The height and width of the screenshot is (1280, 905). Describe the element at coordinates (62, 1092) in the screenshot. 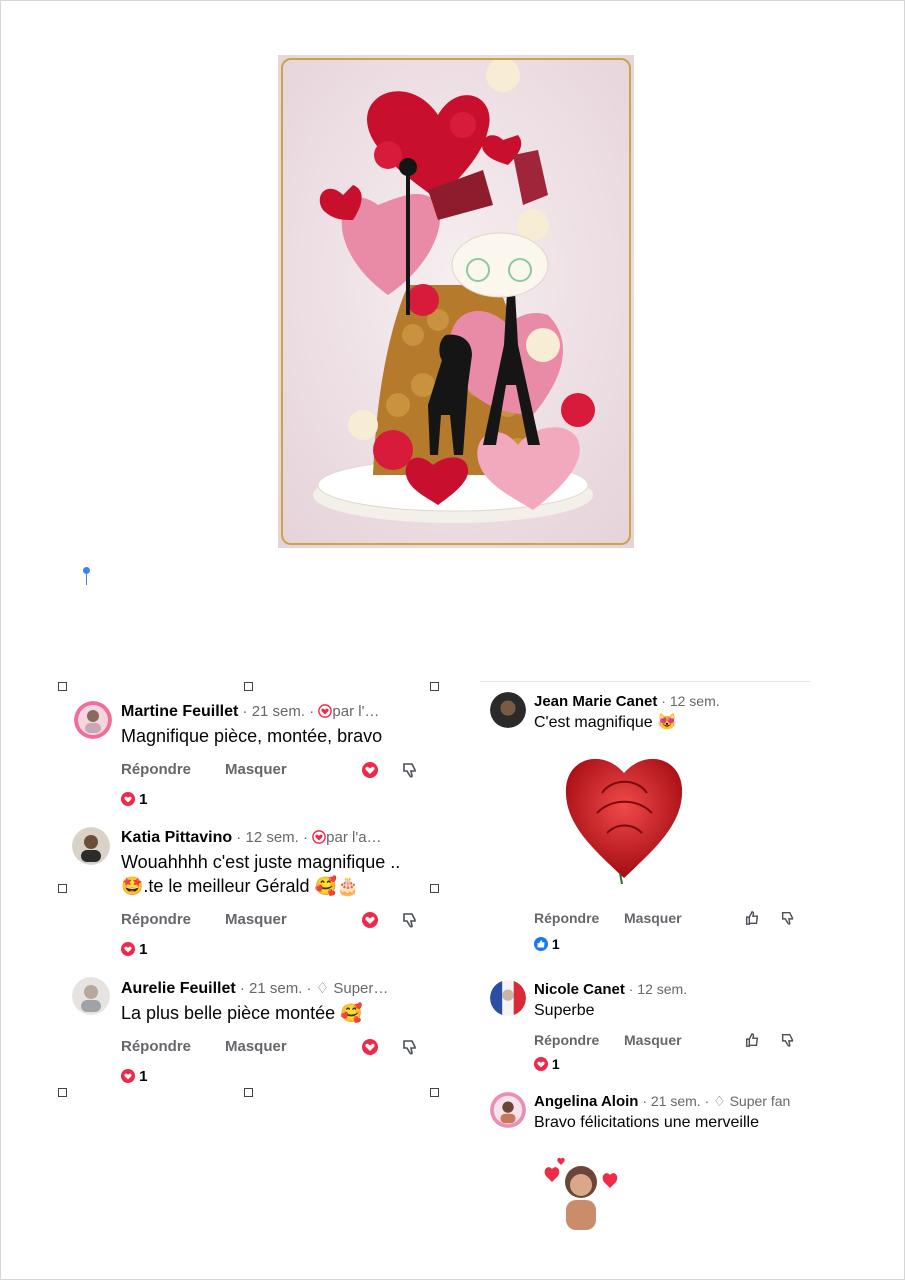

I see `selection-handle-bottom-left` at that location.